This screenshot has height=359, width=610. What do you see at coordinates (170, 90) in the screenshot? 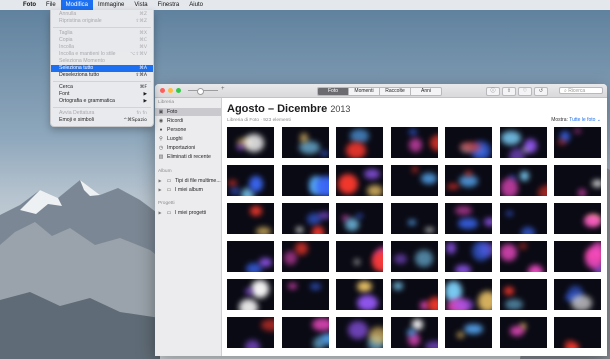
I see `minimize-window-button` at bounding box center [170, 90].